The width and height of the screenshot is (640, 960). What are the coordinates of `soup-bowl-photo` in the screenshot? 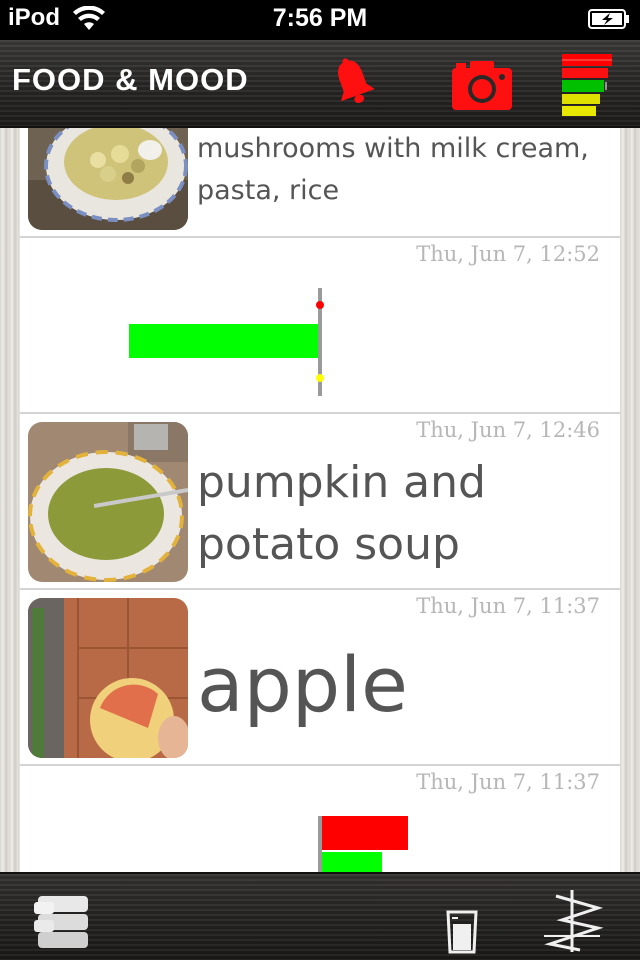 It's located at (108, 502).